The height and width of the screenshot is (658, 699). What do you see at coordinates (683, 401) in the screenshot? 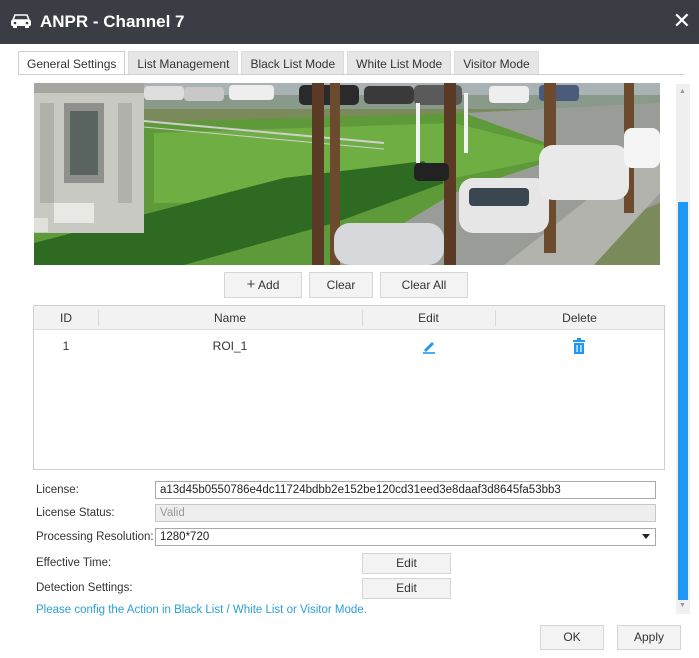
I see `scrollbar-thumb` at bounding box center [683, 401].